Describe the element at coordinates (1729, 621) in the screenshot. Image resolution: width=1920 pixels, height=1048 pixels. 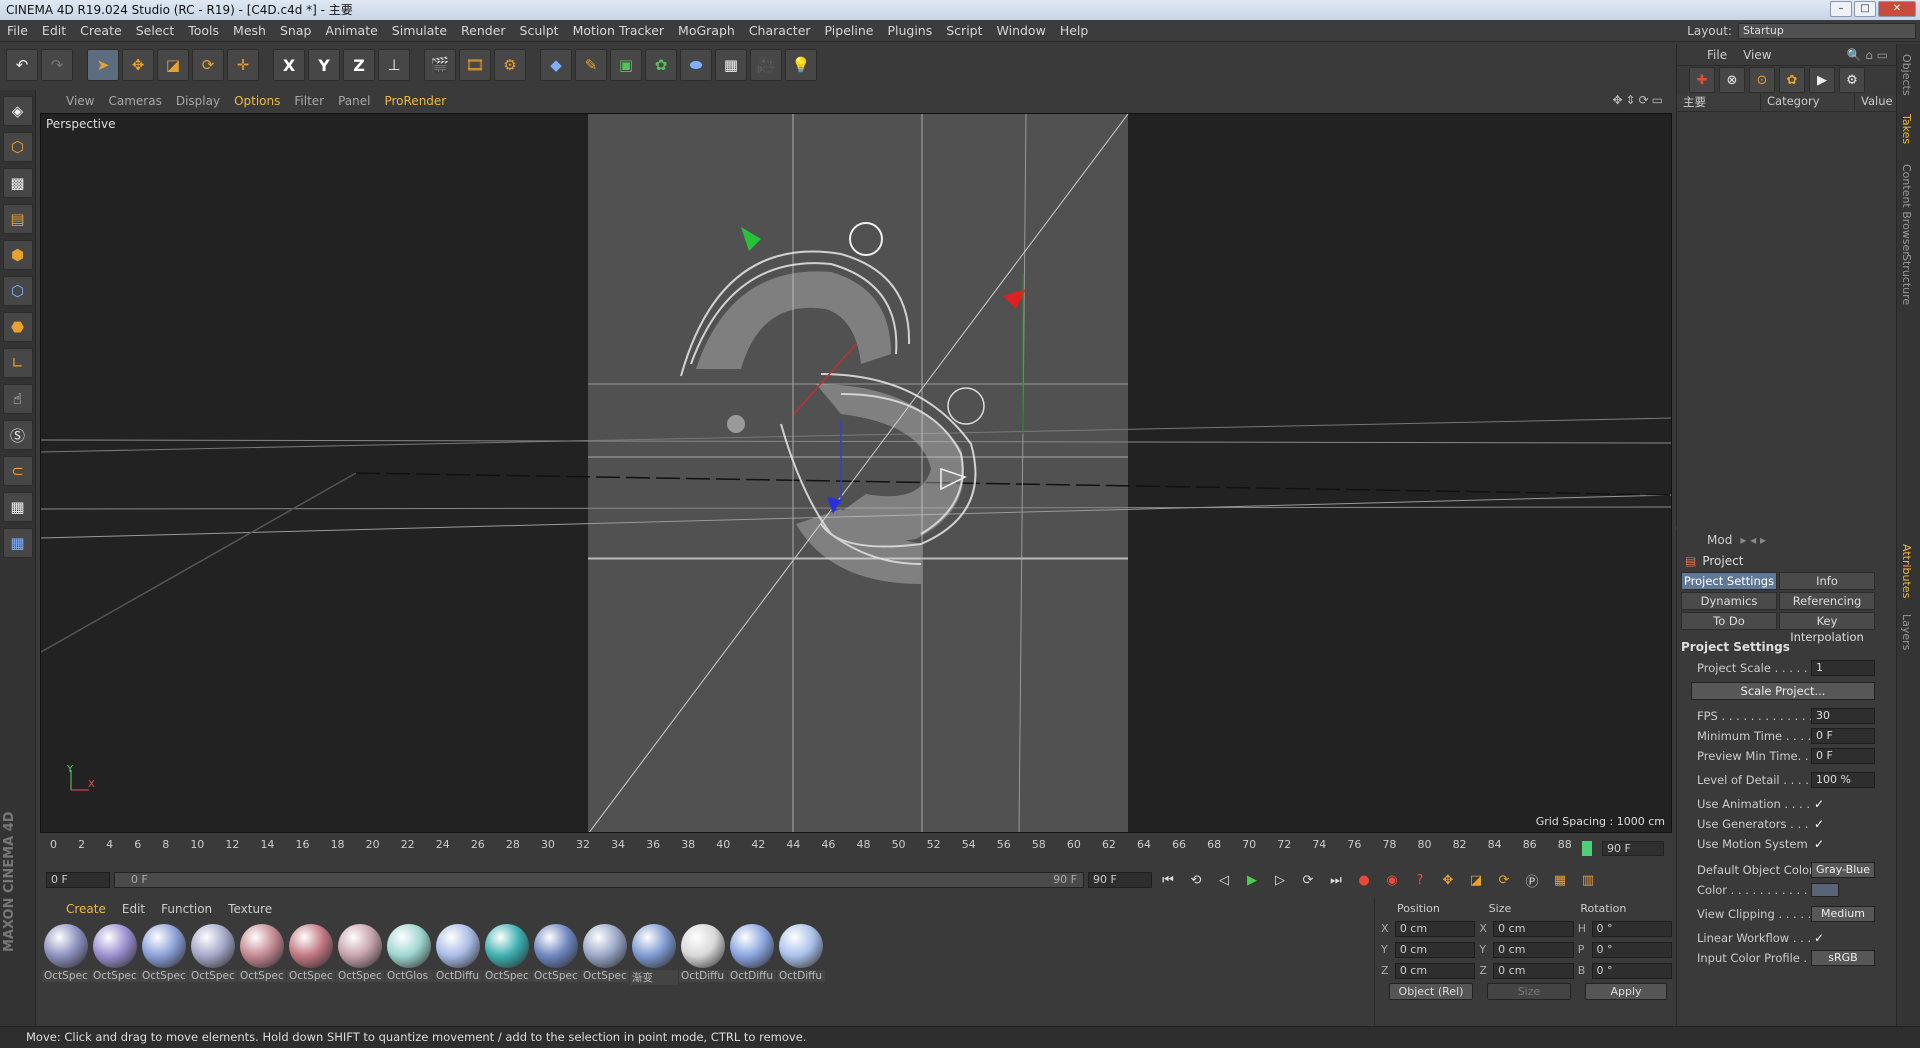
I see `tab-to-do: To Do` at that location.